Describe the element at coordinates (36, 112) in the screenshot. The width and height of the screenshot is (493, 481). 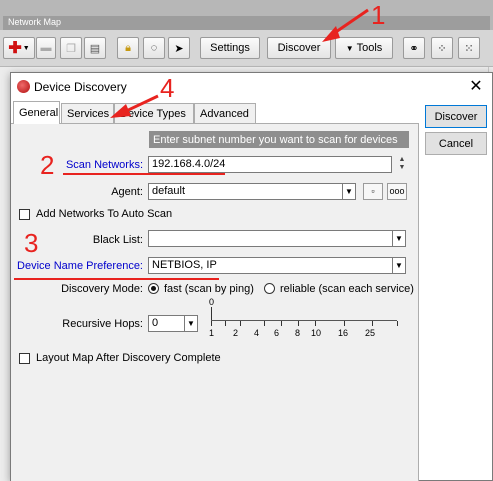
I see `tab-general: General` at that location.